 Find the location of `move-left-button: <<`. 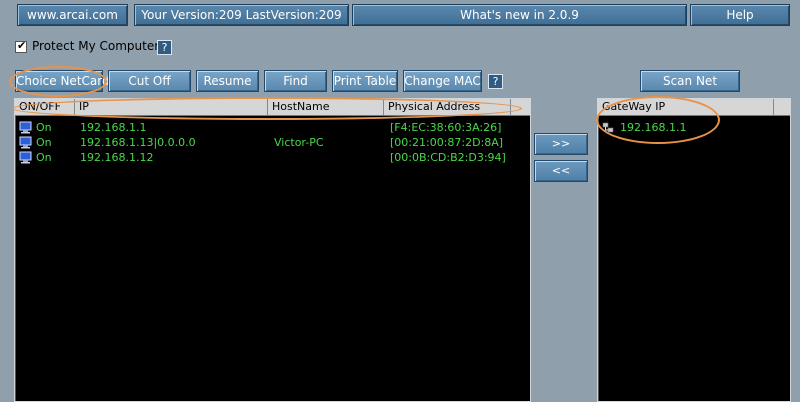

move-left-button: << is located at coordinates (561, 171).